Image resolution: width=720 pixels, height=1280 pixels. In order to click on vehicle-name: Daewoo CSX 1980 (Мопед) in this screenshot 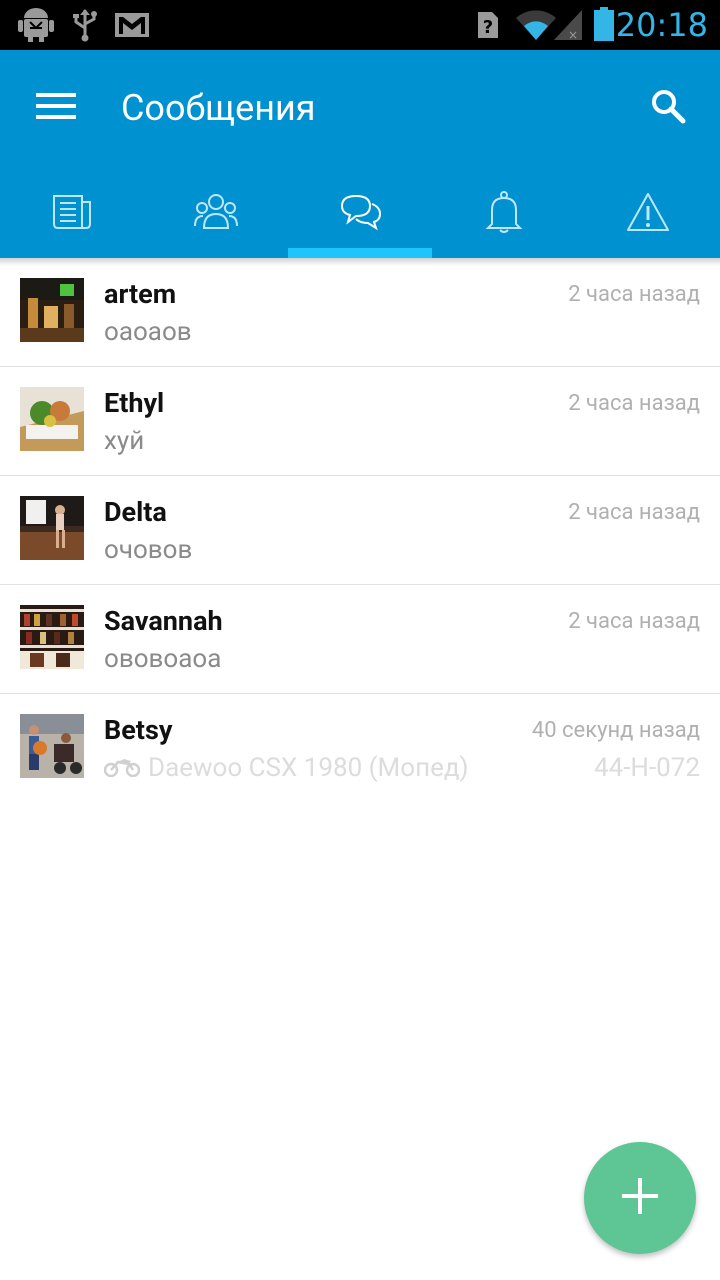, I will do `click(308, 768)`.